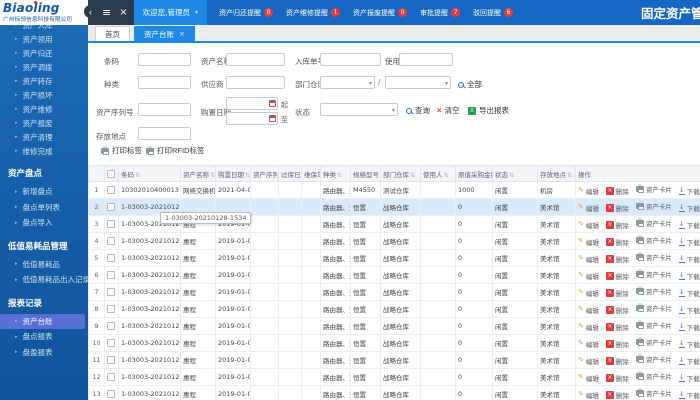 The height and width of the screenshot is (400, 700). I want to click on close-icon: ×, so click(123, 12).